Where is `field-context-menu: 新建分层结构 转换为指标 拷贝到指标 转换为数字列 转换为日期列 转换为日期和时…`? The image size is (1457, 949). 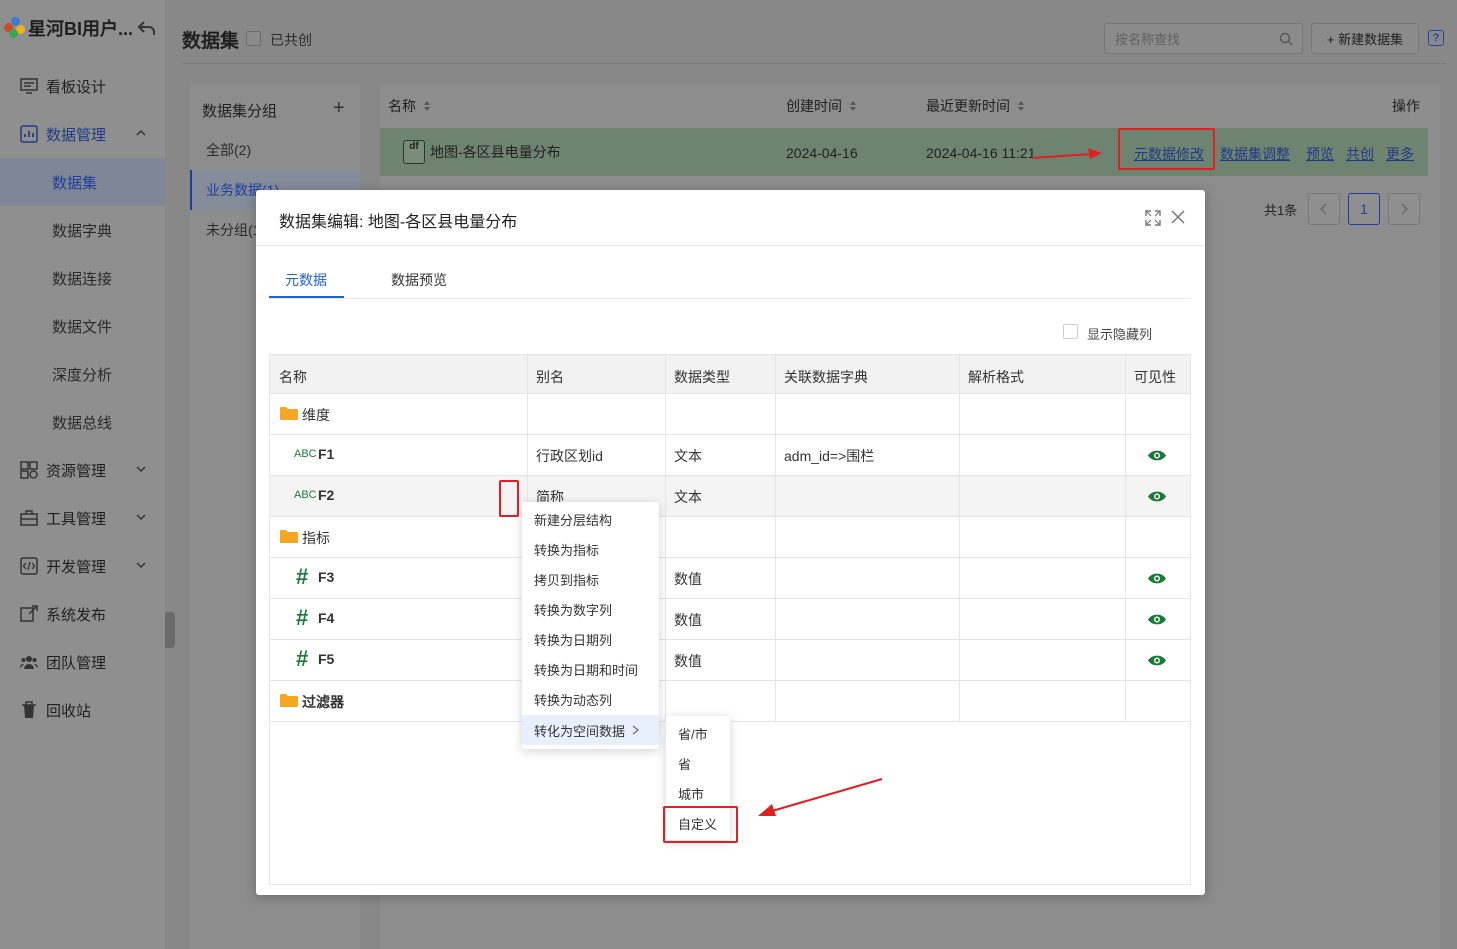
field-context-menu: 新建分层结构 转换为指标 拷贝到指标 转换为数字列 转换为日期列 转换为日期和时… is located at coordinates (590, 625).